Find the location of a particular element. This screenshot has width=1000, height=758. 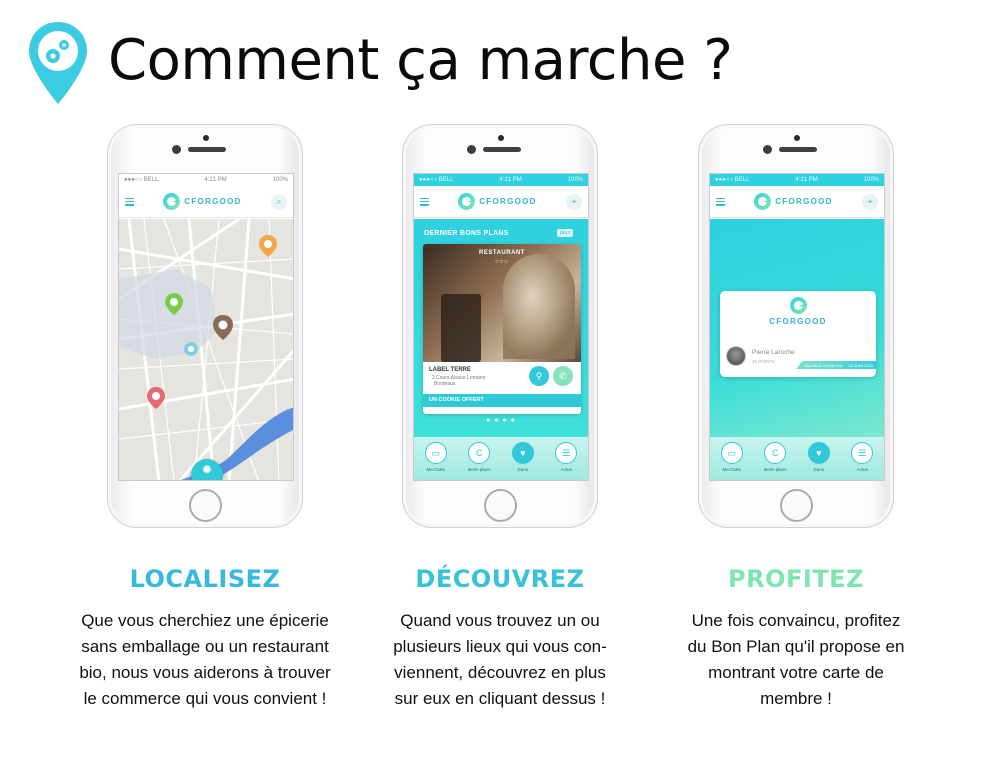

map-pin-gears-icon is located at coordinates (58, 63).